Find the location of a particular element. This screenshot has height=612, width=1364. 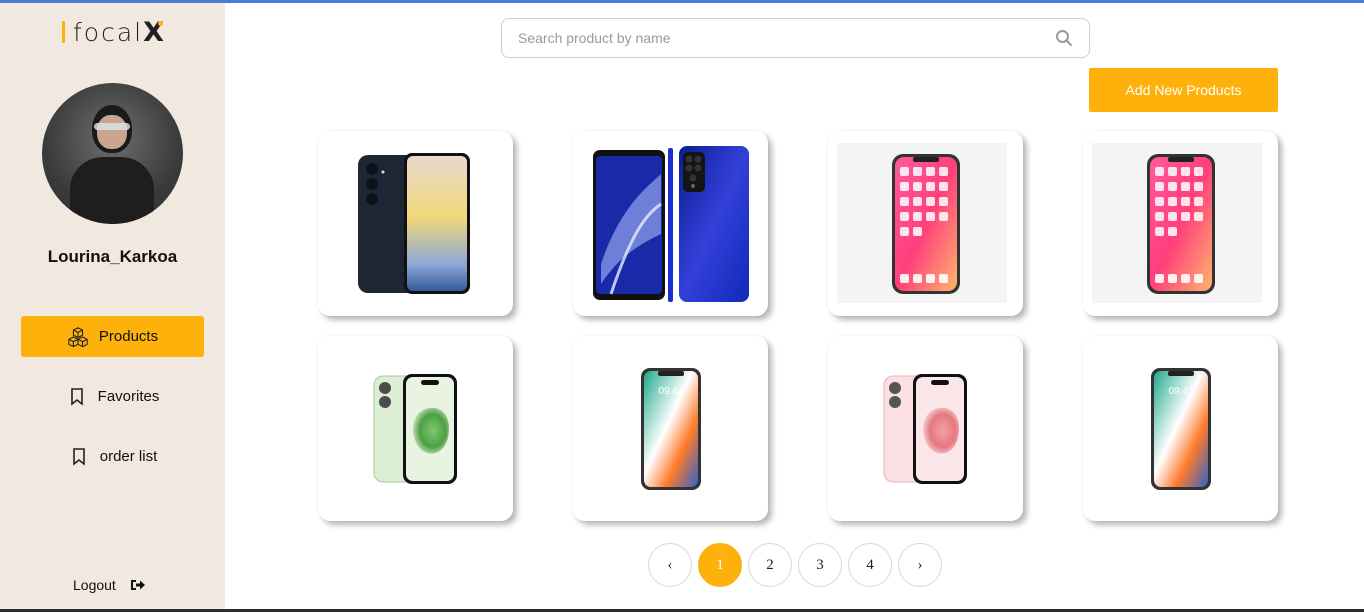

logo-accent-bar is located at coordinates (63, 32).